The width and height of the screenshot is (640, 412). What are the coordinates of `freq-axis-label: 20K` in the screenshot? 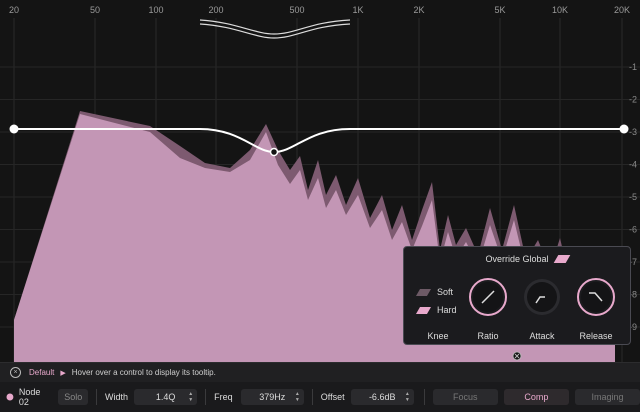 It's located at (622, 10).